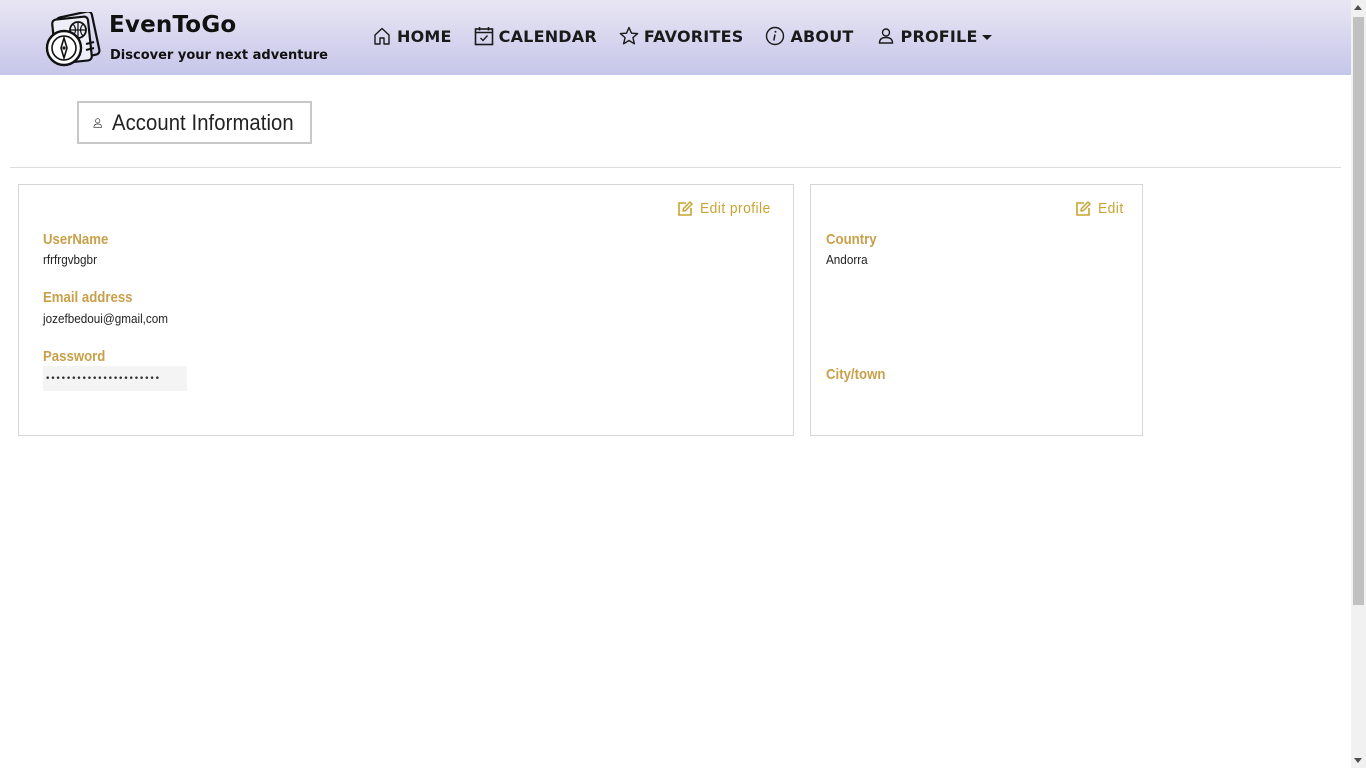  I want to click on vertical-scrollbar, so click(1358, 384).